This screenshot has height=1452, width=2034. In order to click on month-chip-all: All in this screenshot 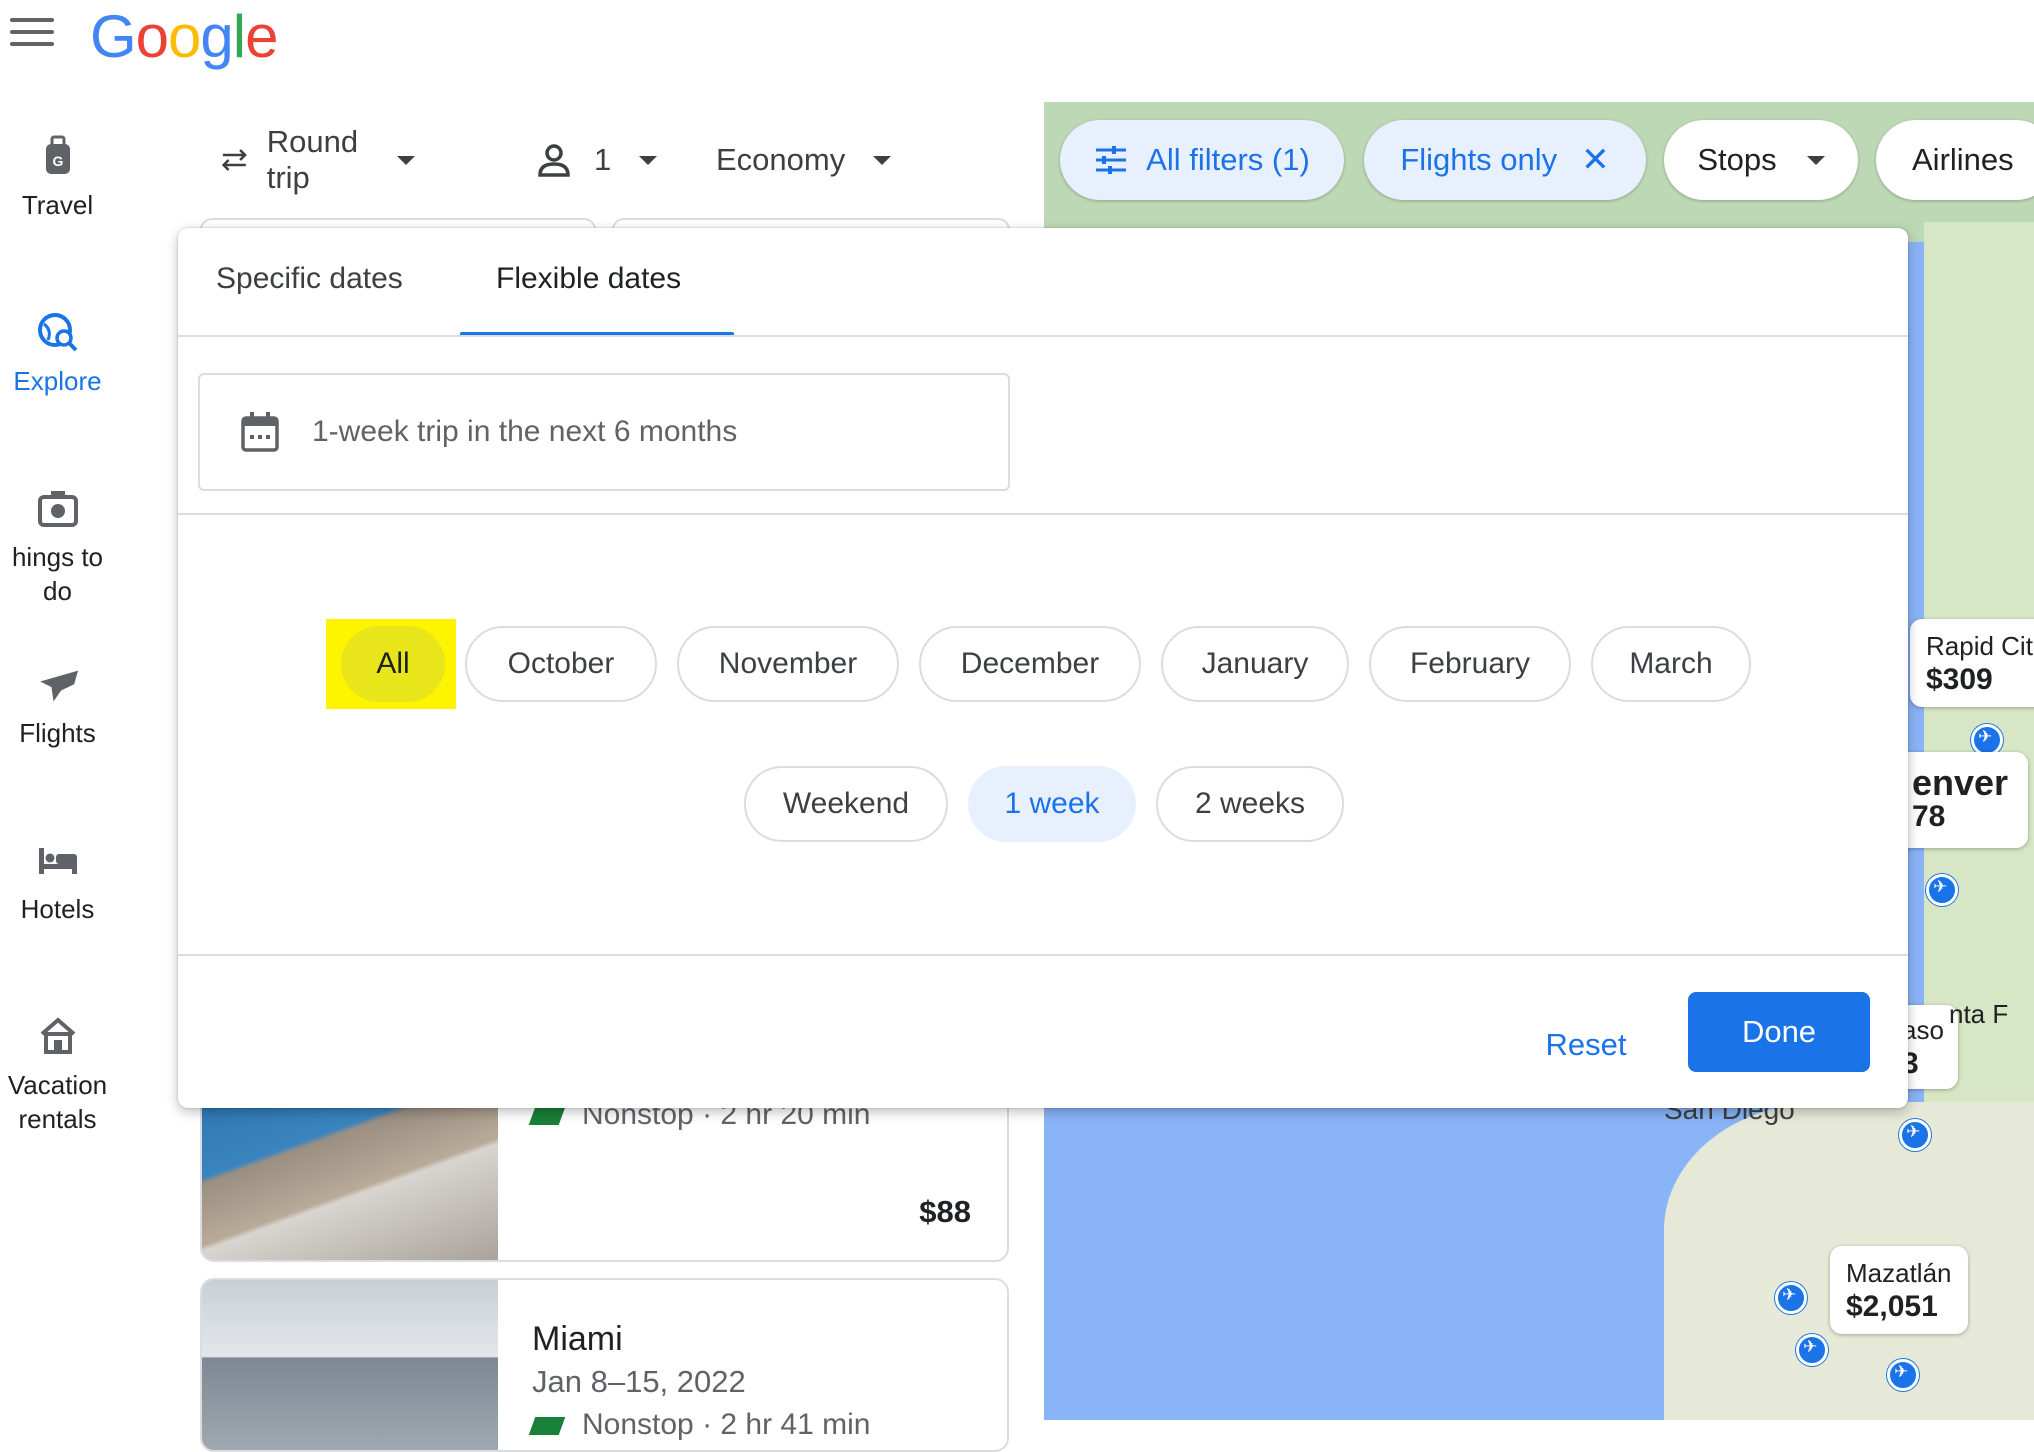, I will do `click(393, 664)`.